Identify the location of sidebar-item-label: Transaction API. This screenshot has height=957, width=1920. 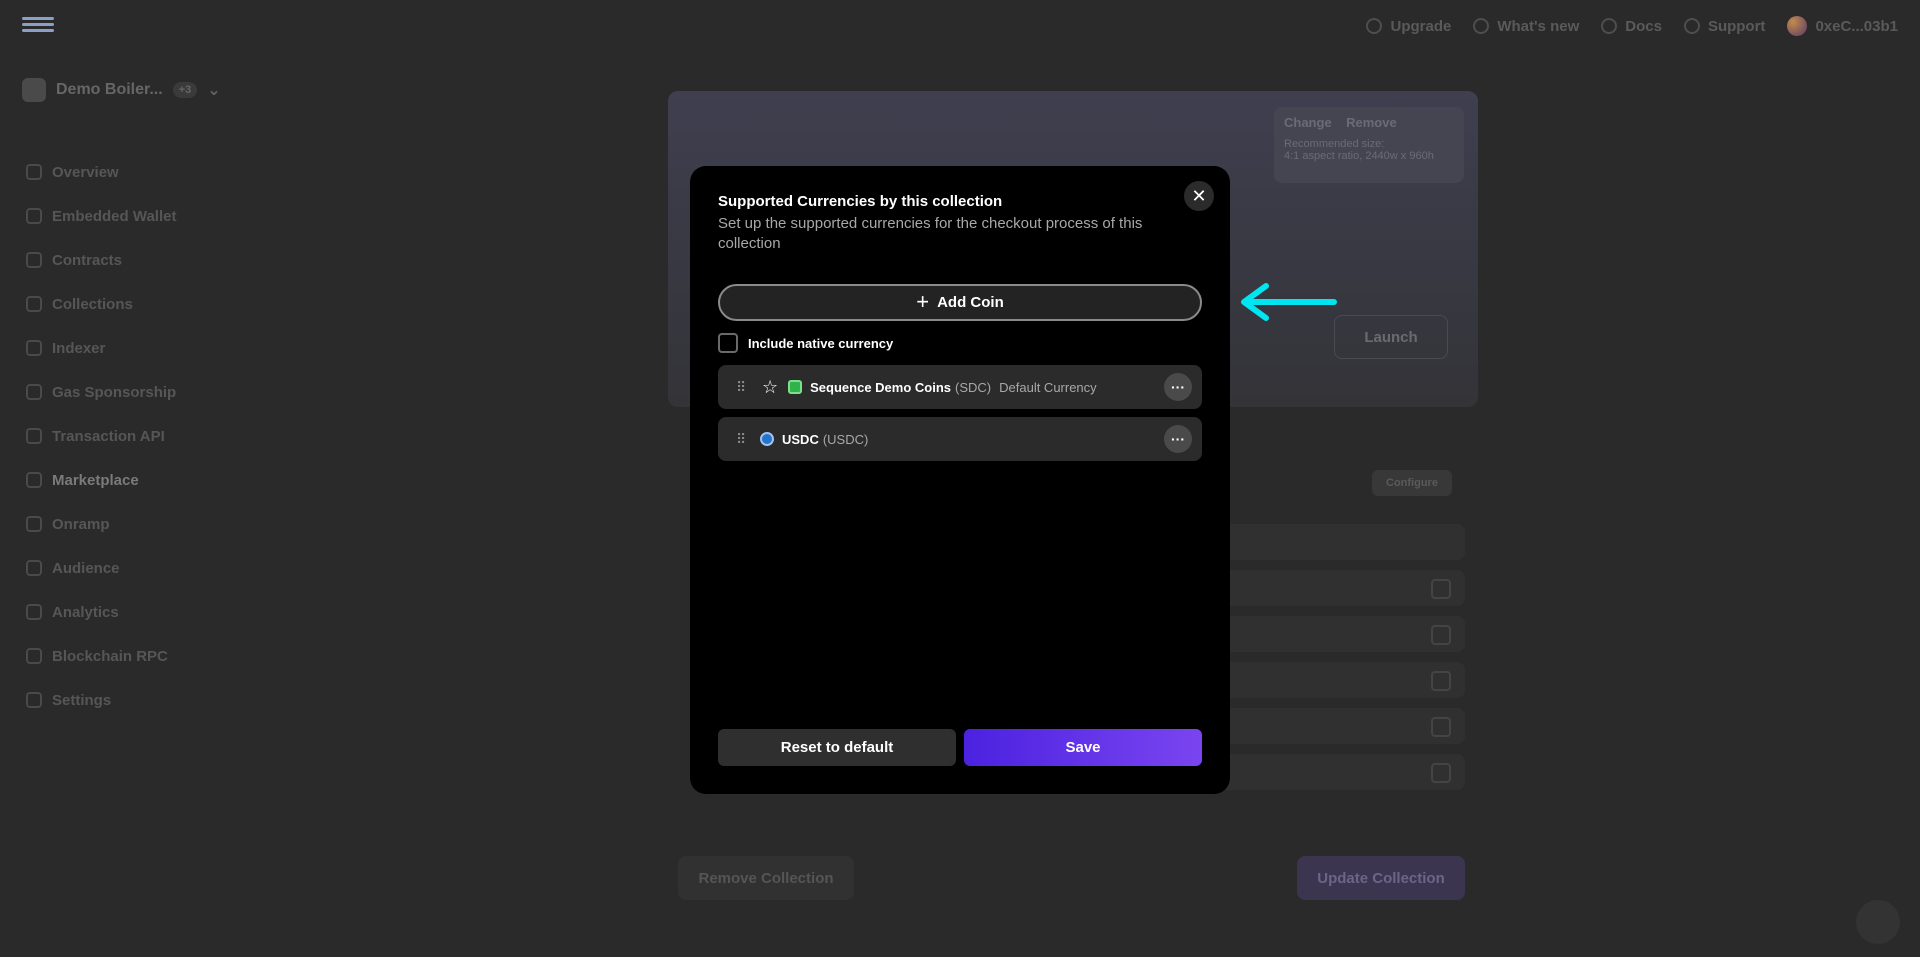
(108, 436).